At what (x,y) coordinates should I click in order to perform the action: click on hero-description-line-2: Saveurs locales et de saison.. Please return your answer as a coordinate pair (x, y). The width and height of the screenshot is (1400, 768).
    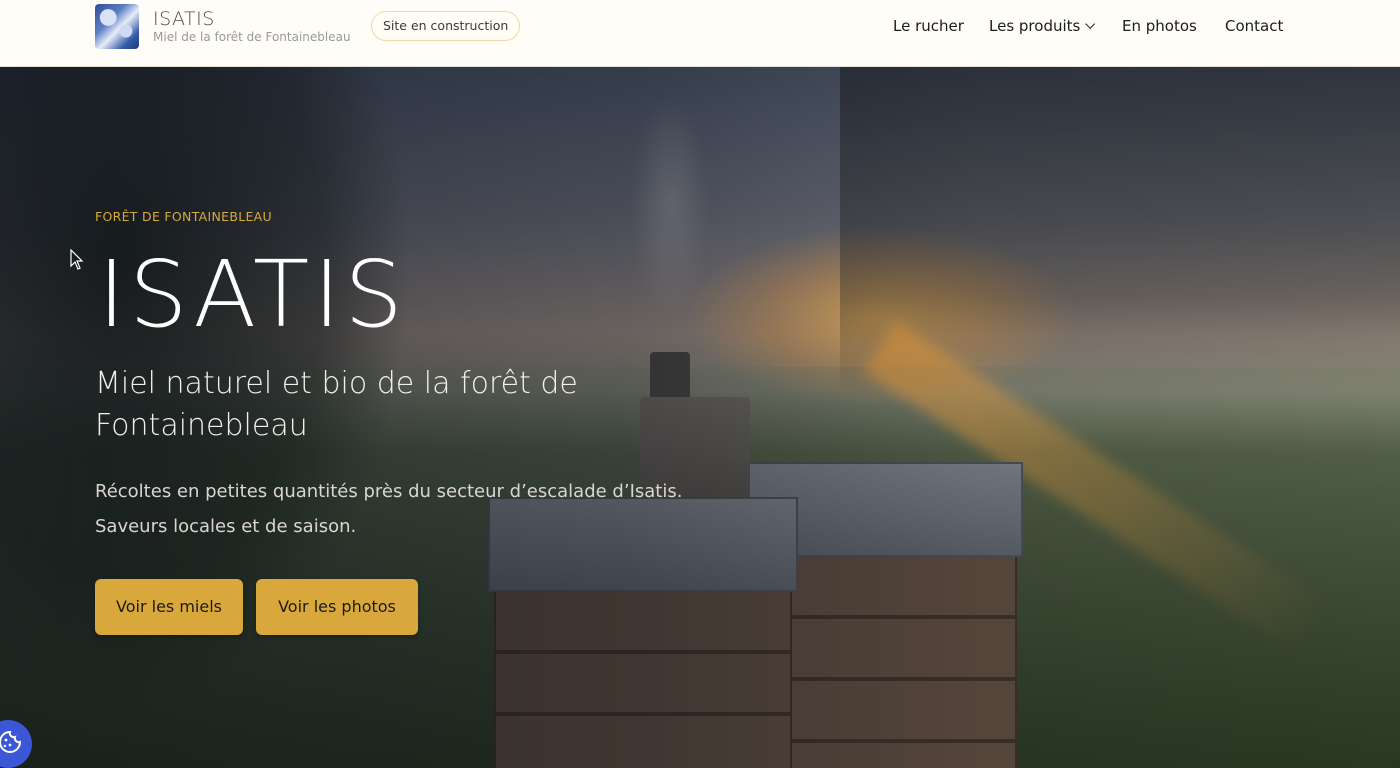
    Looking at the image, I should click on (226, 526).